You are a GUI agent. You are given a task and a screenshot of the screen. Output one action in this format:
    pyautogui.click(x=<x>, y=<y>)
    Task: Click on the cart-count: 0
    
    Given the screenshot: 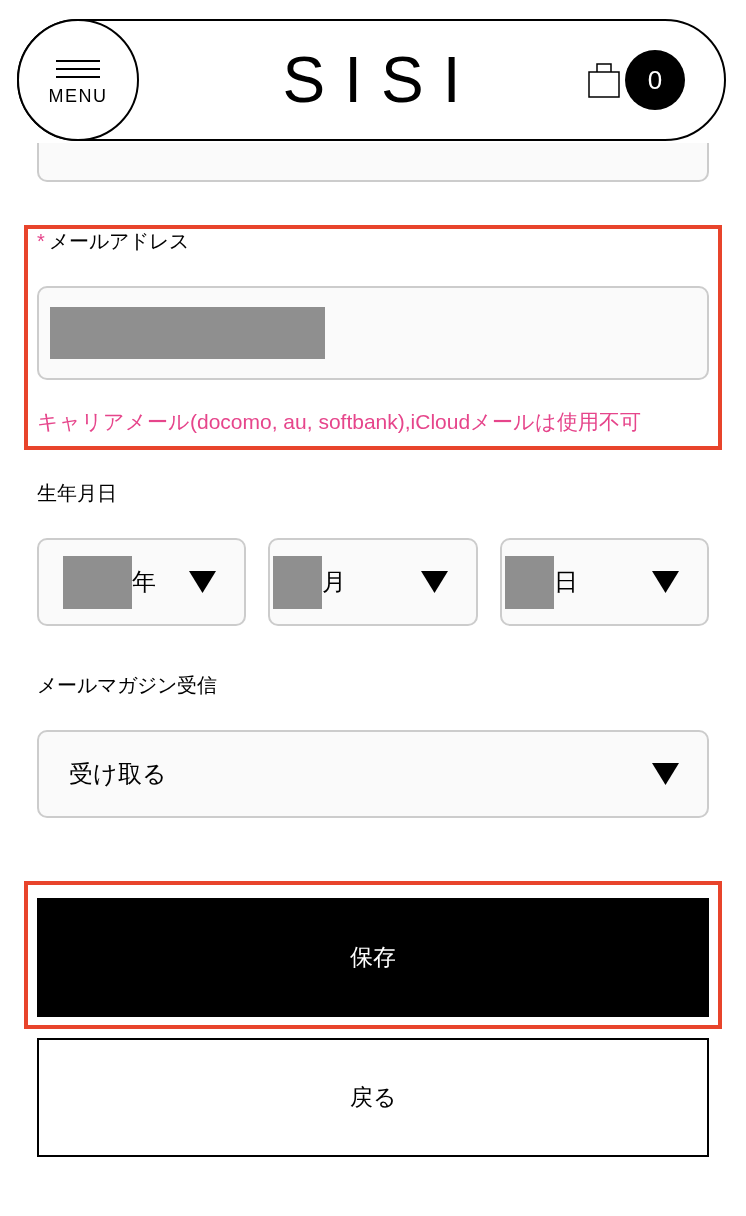 What is the action you would take?
    pyautogui.click(x=655, y=80)
    